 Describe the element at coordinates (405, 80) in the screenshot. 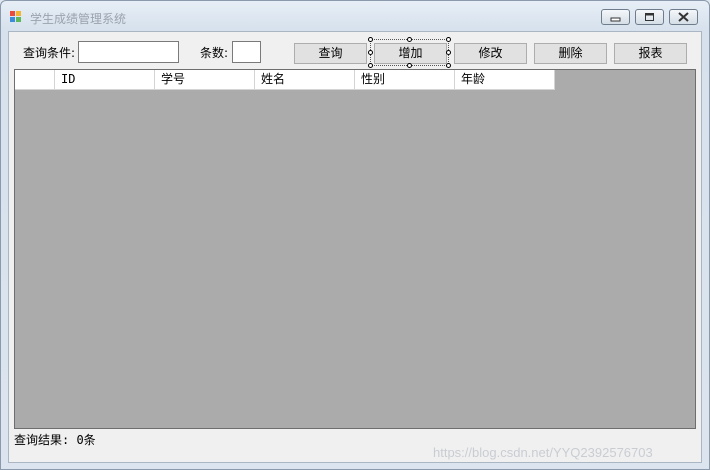

I see `column-header-gender: 性别` at that location.